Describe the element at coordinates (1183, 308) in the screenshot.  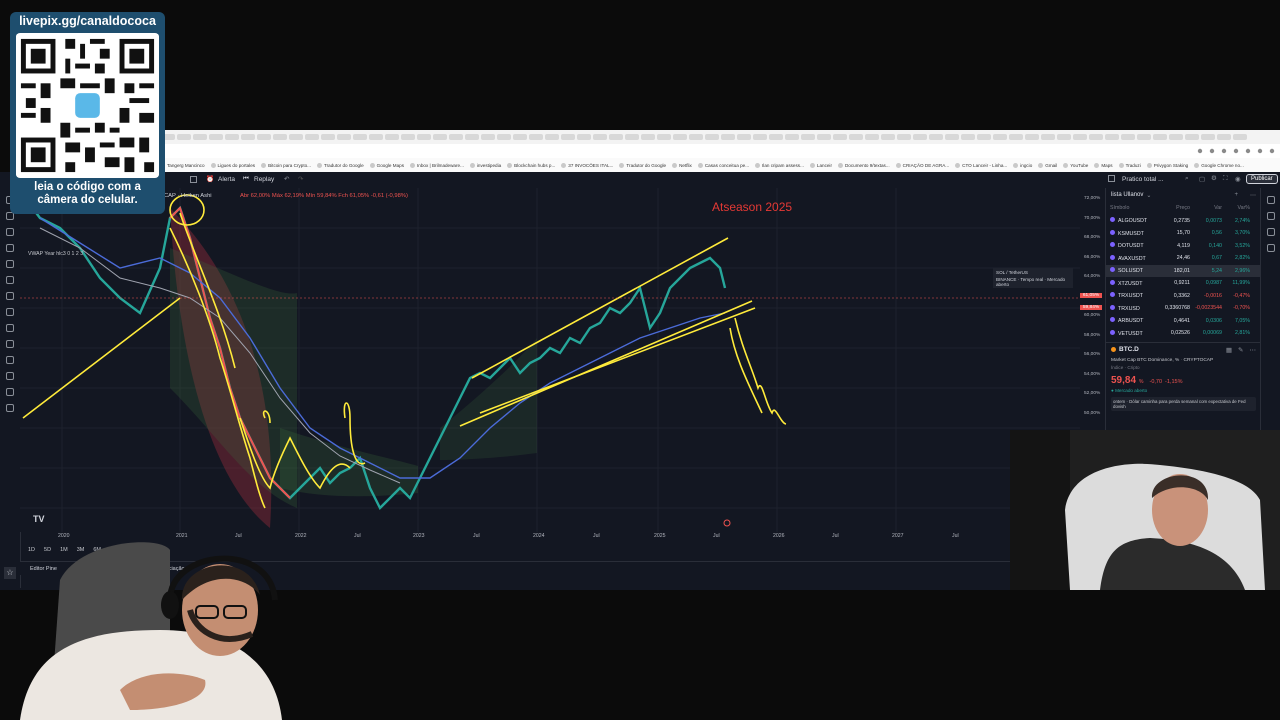
I see `watchlist-row: TRXUSD 0,3360768 -0,0023544 -0,70%` at that location.